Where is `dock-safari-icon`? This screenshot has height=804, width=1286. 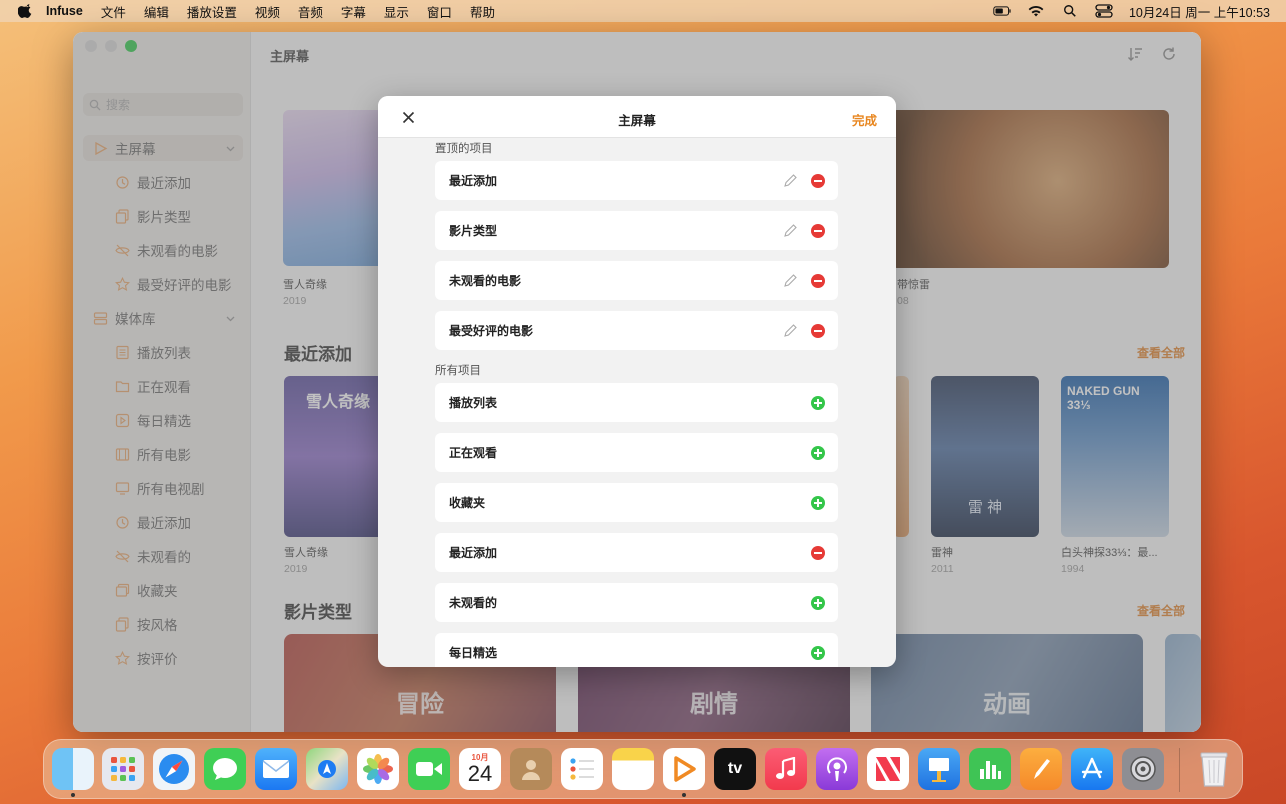 dock-safari-icon is located at coordinates (174, 769).